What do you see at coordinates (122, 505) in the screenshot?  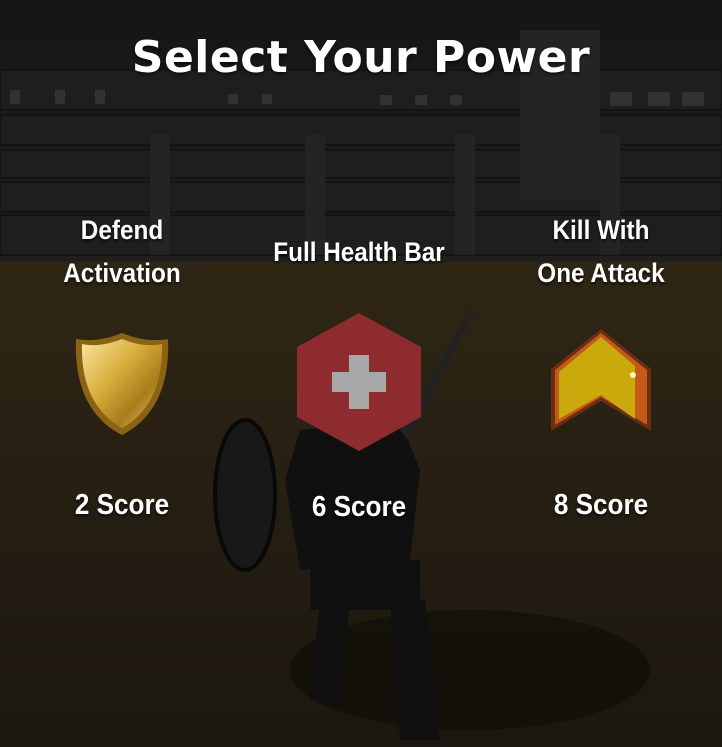 I see `power-cost: 2 Score` at bounding box center [122, 505].